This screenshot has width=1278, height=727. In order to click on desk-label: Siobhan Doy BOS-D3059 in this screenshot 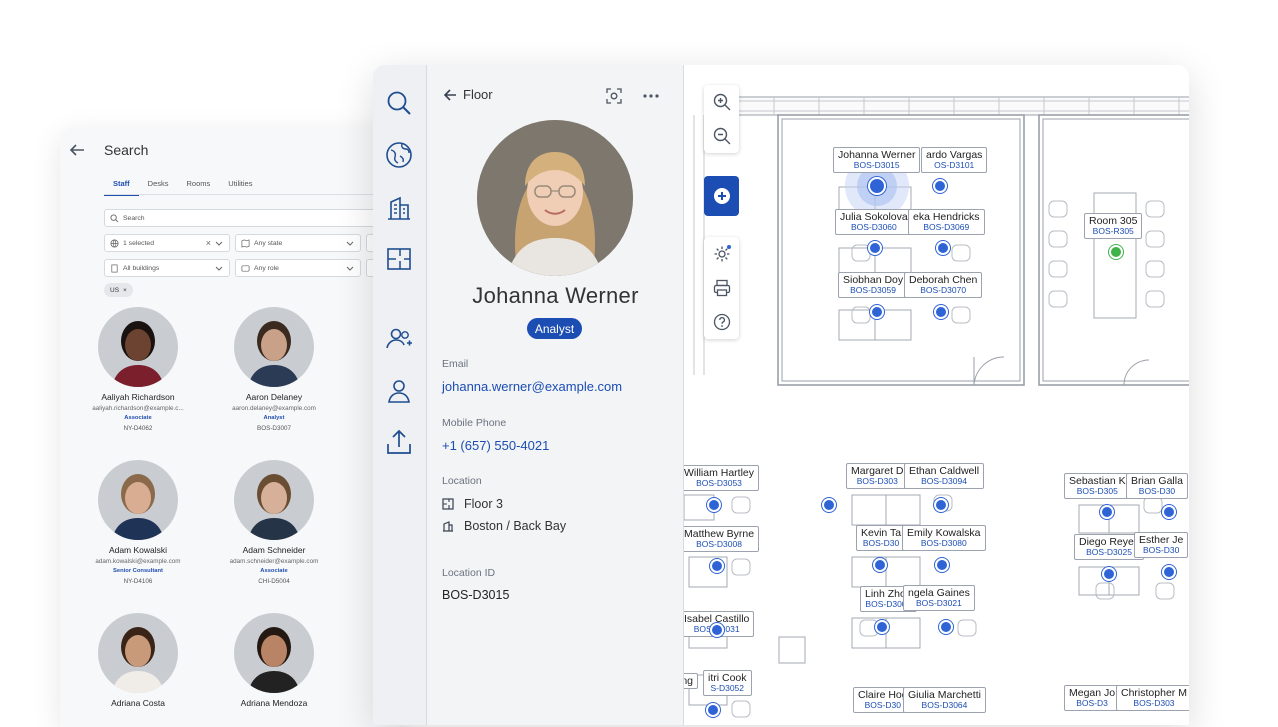, I will do `click(873, 285)`.